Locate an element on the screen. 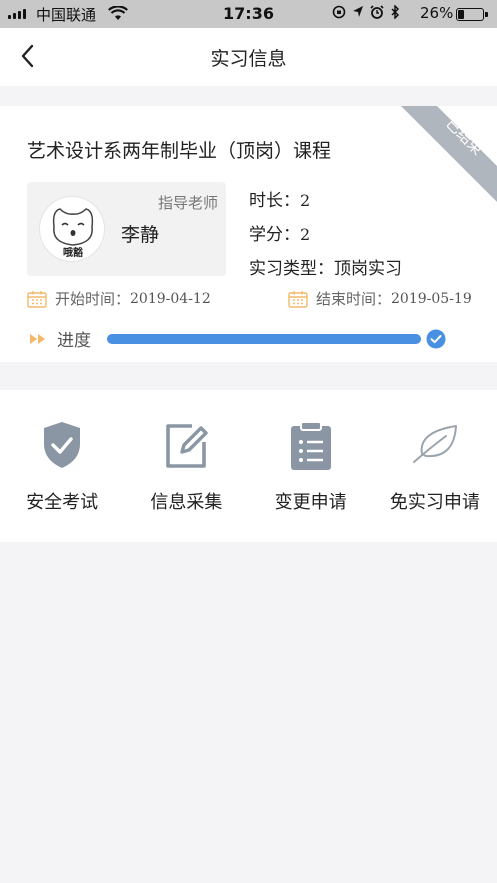  teacher-card: 哦豁 指导老师 李静 is located at coordinates (126, 229).